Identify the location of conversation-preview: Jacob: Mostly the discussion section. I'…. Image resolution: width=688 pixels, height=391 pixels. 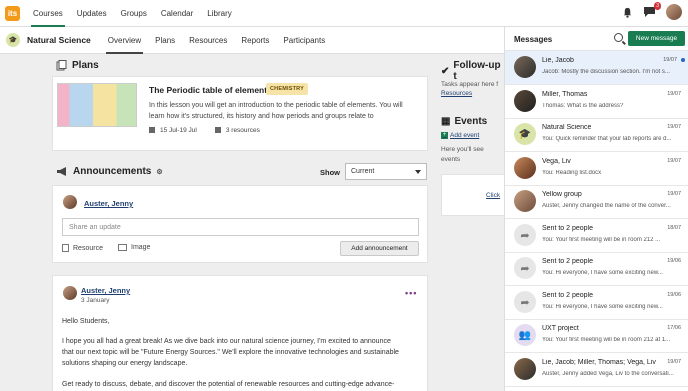
(606, 72).